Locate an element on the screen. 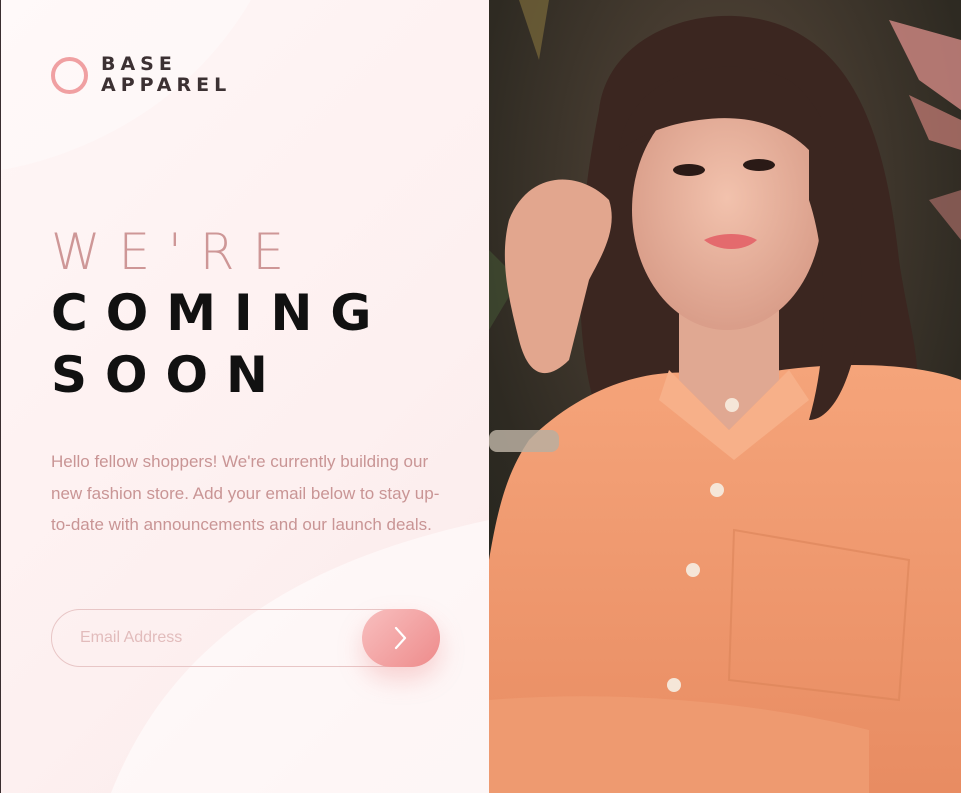 This screenshot has height=793, width=961. page-title: WE'RE COMING SOON is located at coordinates (220, 314).